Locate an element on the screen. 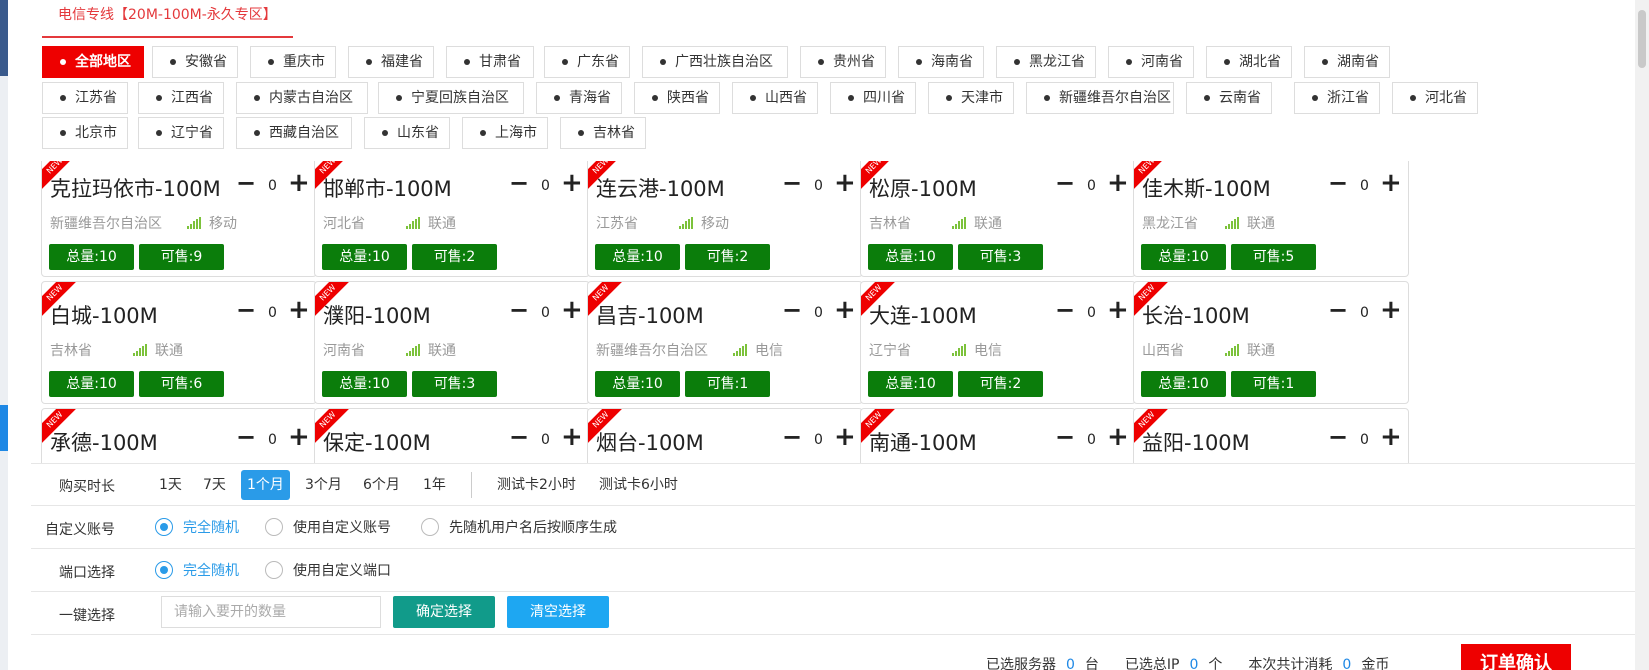  order-confirm-button: 订单确认 is located at coordinates (1516, 657).